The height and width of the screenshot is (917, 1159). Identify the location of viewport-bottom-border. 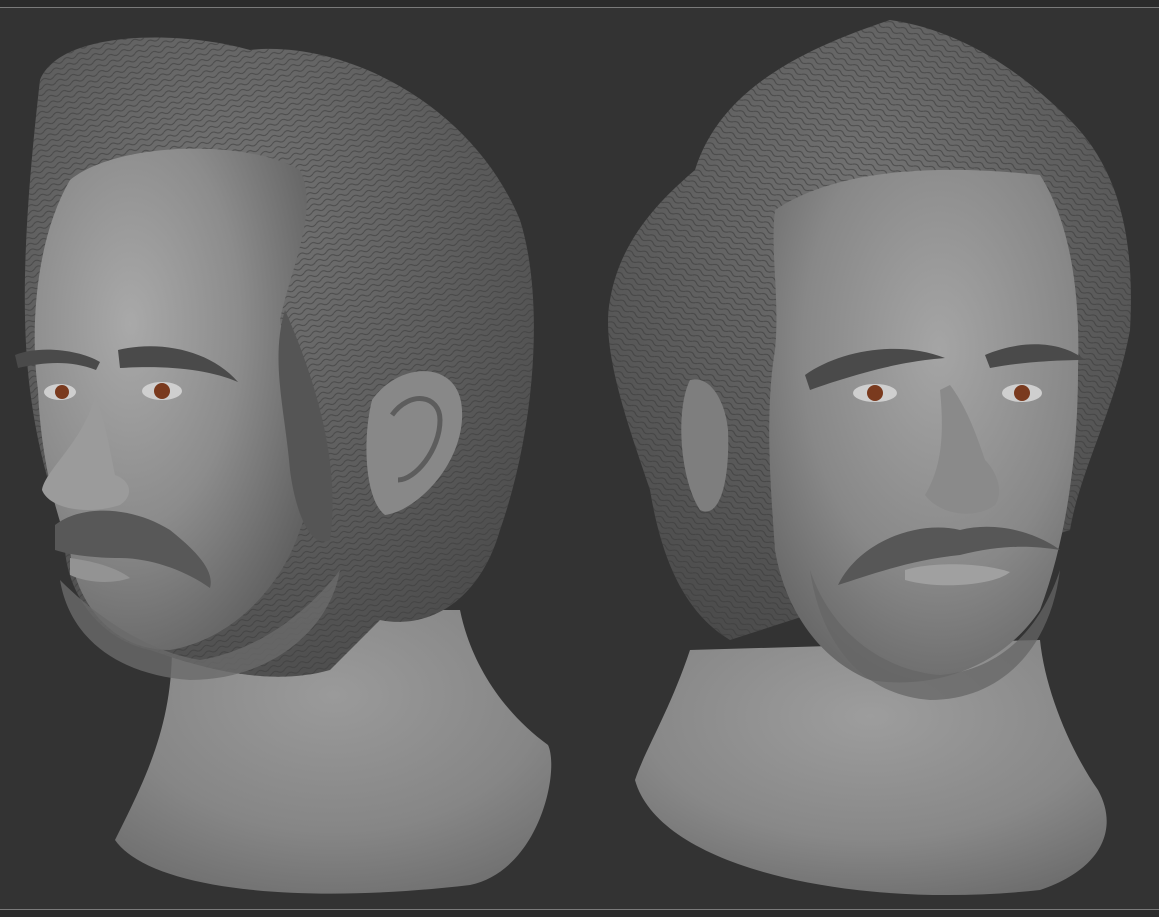
(579, 913).